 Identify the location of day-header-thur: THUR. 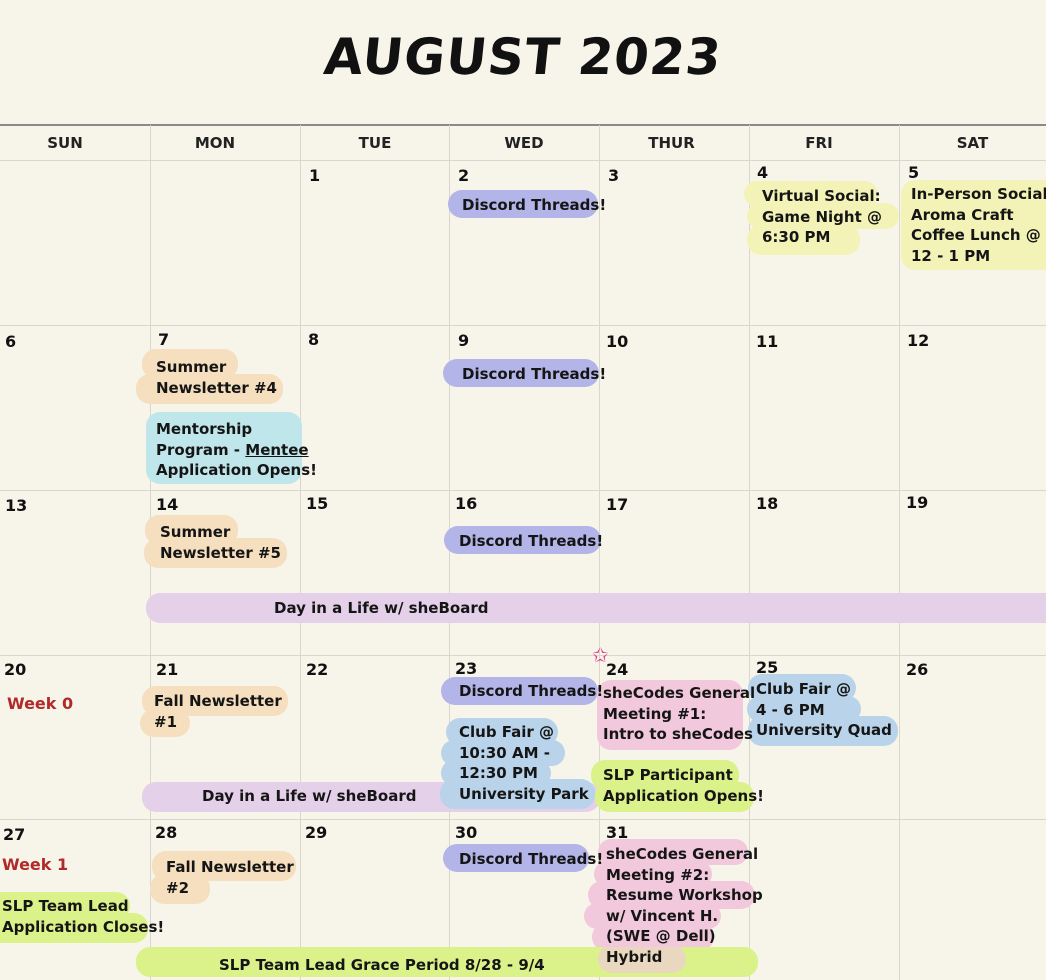
(671, 143).